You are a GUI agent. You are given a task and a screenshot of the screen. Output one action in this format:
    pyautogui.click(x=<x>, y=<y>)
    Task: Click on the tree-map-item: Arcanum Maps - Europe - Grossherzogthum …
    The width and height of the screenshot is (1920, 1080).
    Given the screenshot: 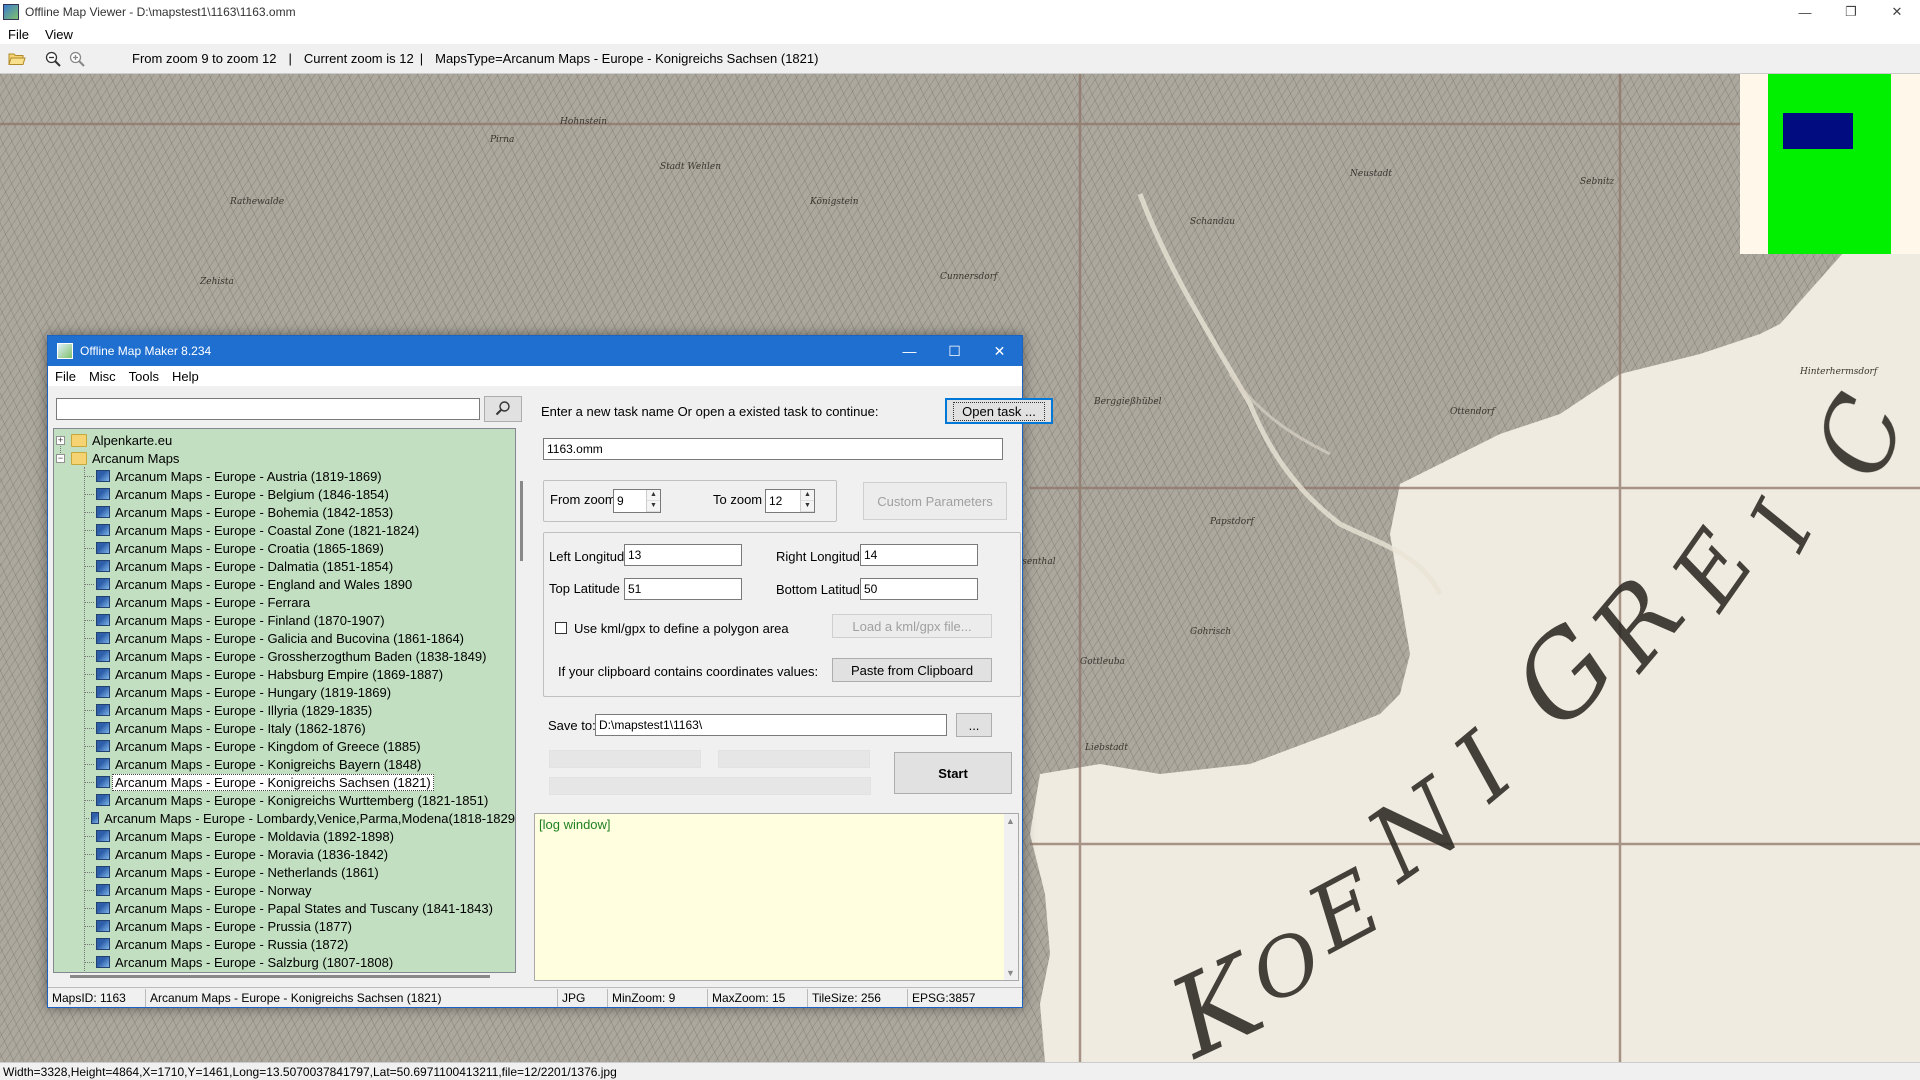 What is the action you would take?
    pyautogui.click(x=284, y=656)
    